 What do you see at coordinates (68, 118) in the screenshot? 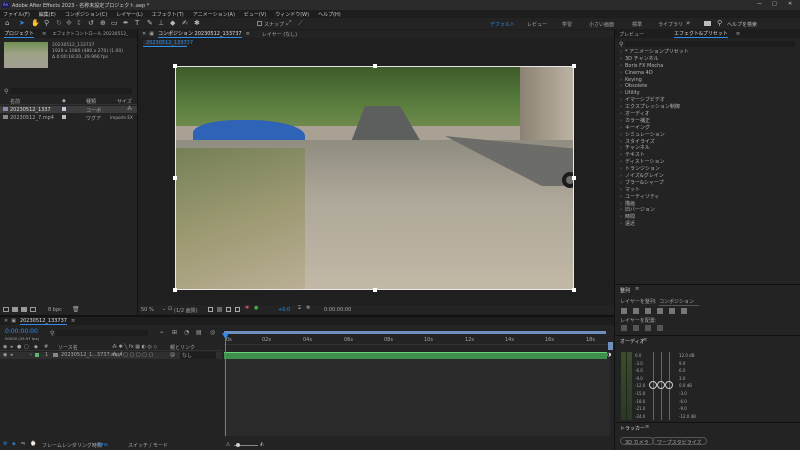
I see `table-row: 20230512_7.mp4 ワグア Imports EX` at bounding box center [68, 118].